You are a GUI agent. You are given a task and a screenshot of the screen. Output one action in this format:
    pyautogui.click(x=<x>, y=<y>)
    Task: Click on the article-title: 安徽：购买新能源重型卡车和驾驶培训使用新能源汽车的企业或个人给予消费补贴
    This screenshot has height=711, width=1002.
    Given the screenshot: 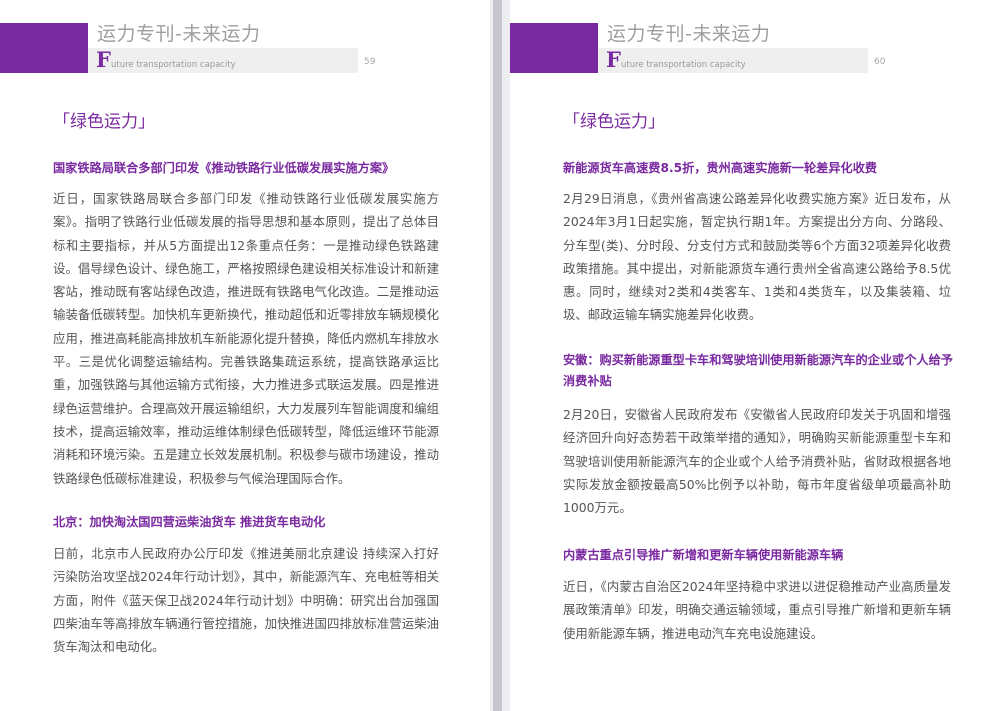 What is the action you would take?
    pyautogui.click(x=758, y=370)
    